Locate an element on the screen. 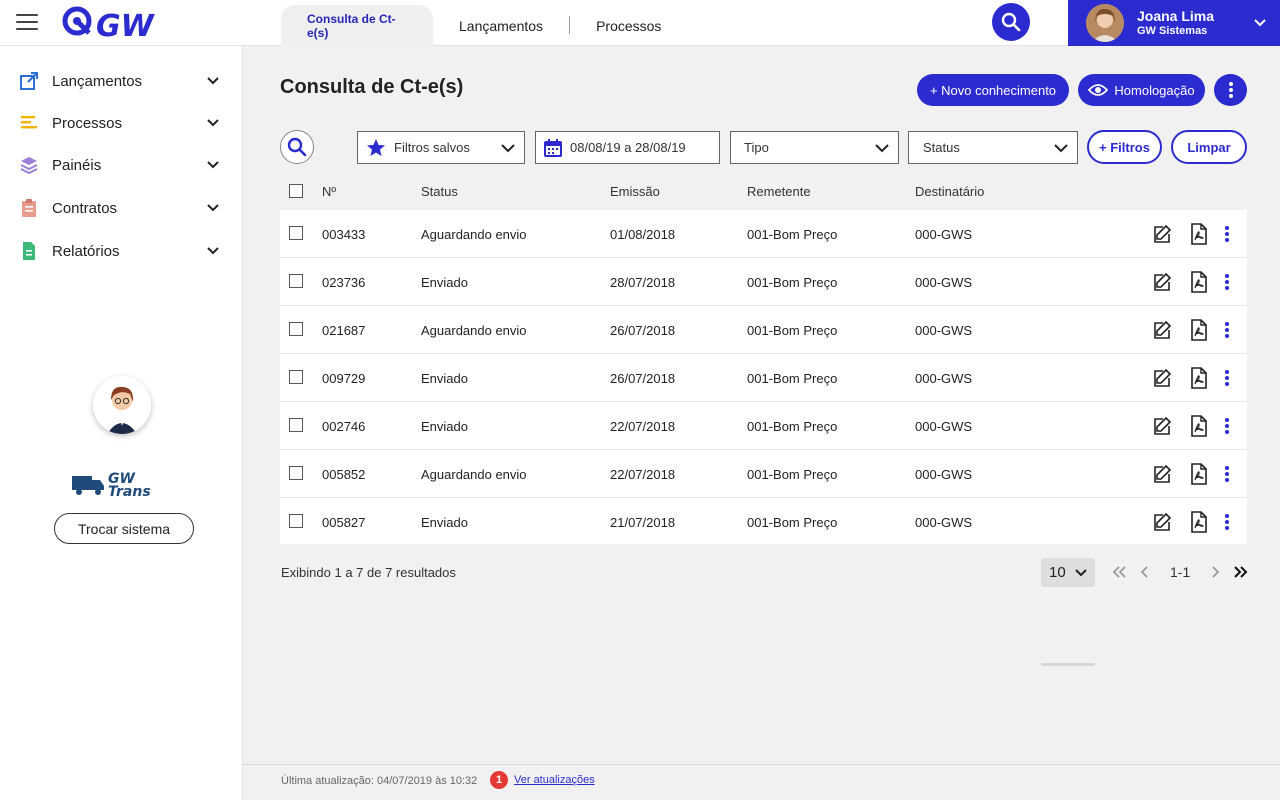 Image resolution: width=1280 pixels, height=800 pixels. new-conhecimento-button: + Novo conhecimento is located at coordinates (993, 90).